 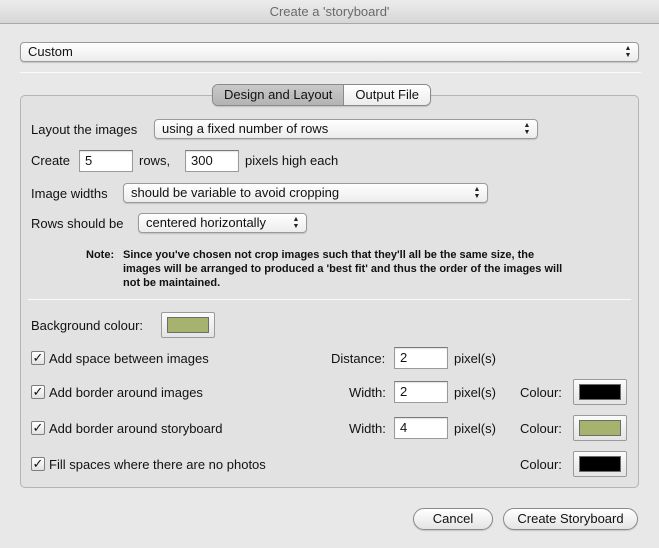 I want to click on image-border-width-input: 2, so click(x=421, y=392).